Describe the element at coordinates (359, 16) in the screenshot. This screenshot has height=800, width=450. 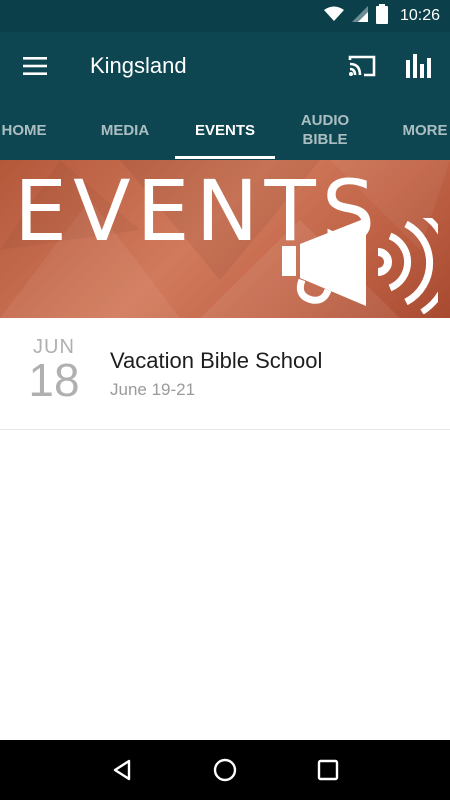
I see `signal-icon` at that location.